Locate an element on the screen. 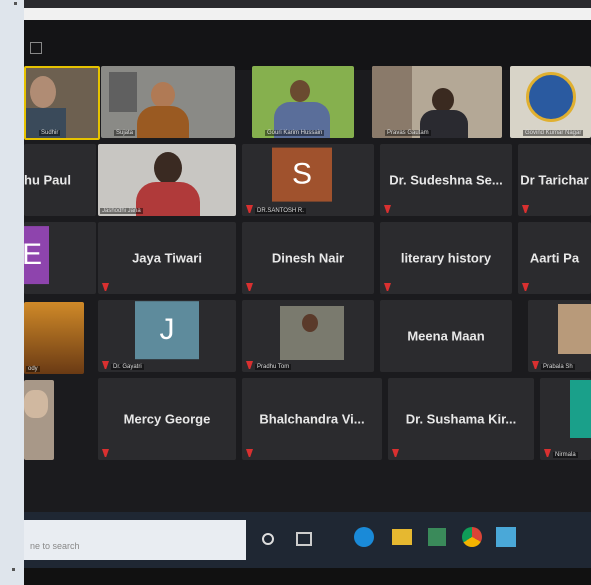 This screenshot has height=585, width=591. participant-tile: hu Paul is located at coordinates (60, 180).